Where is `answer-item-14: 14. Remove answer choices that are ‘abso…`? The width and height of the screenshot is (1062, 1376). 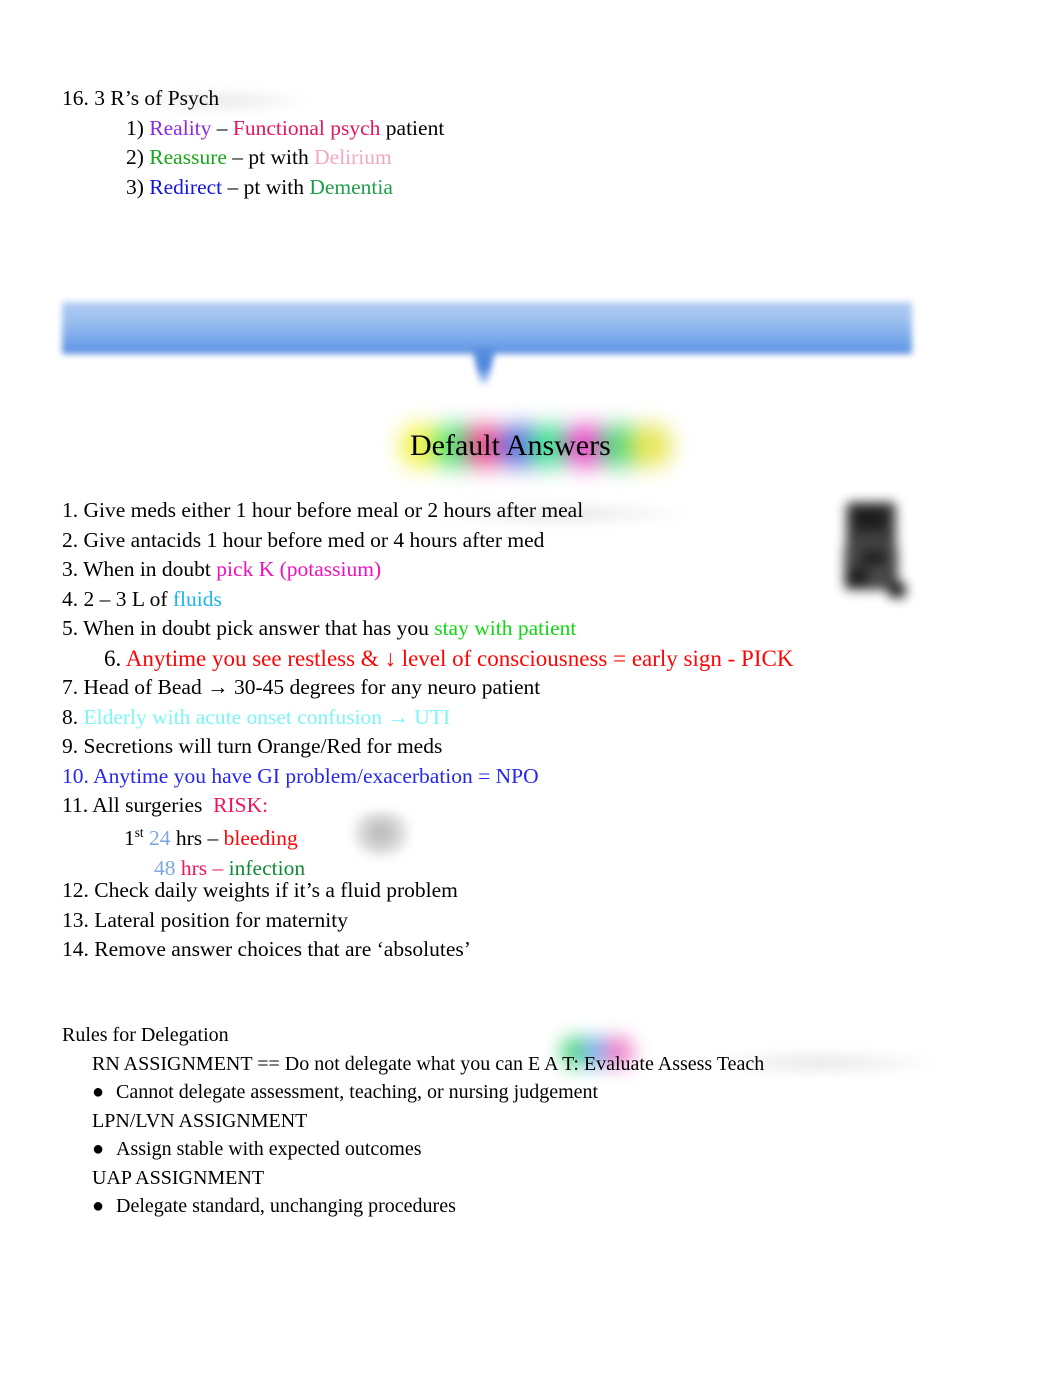
answer-item-14: 14. Remove answer choices that are ‘abso… is located at coordinates (266, 950).